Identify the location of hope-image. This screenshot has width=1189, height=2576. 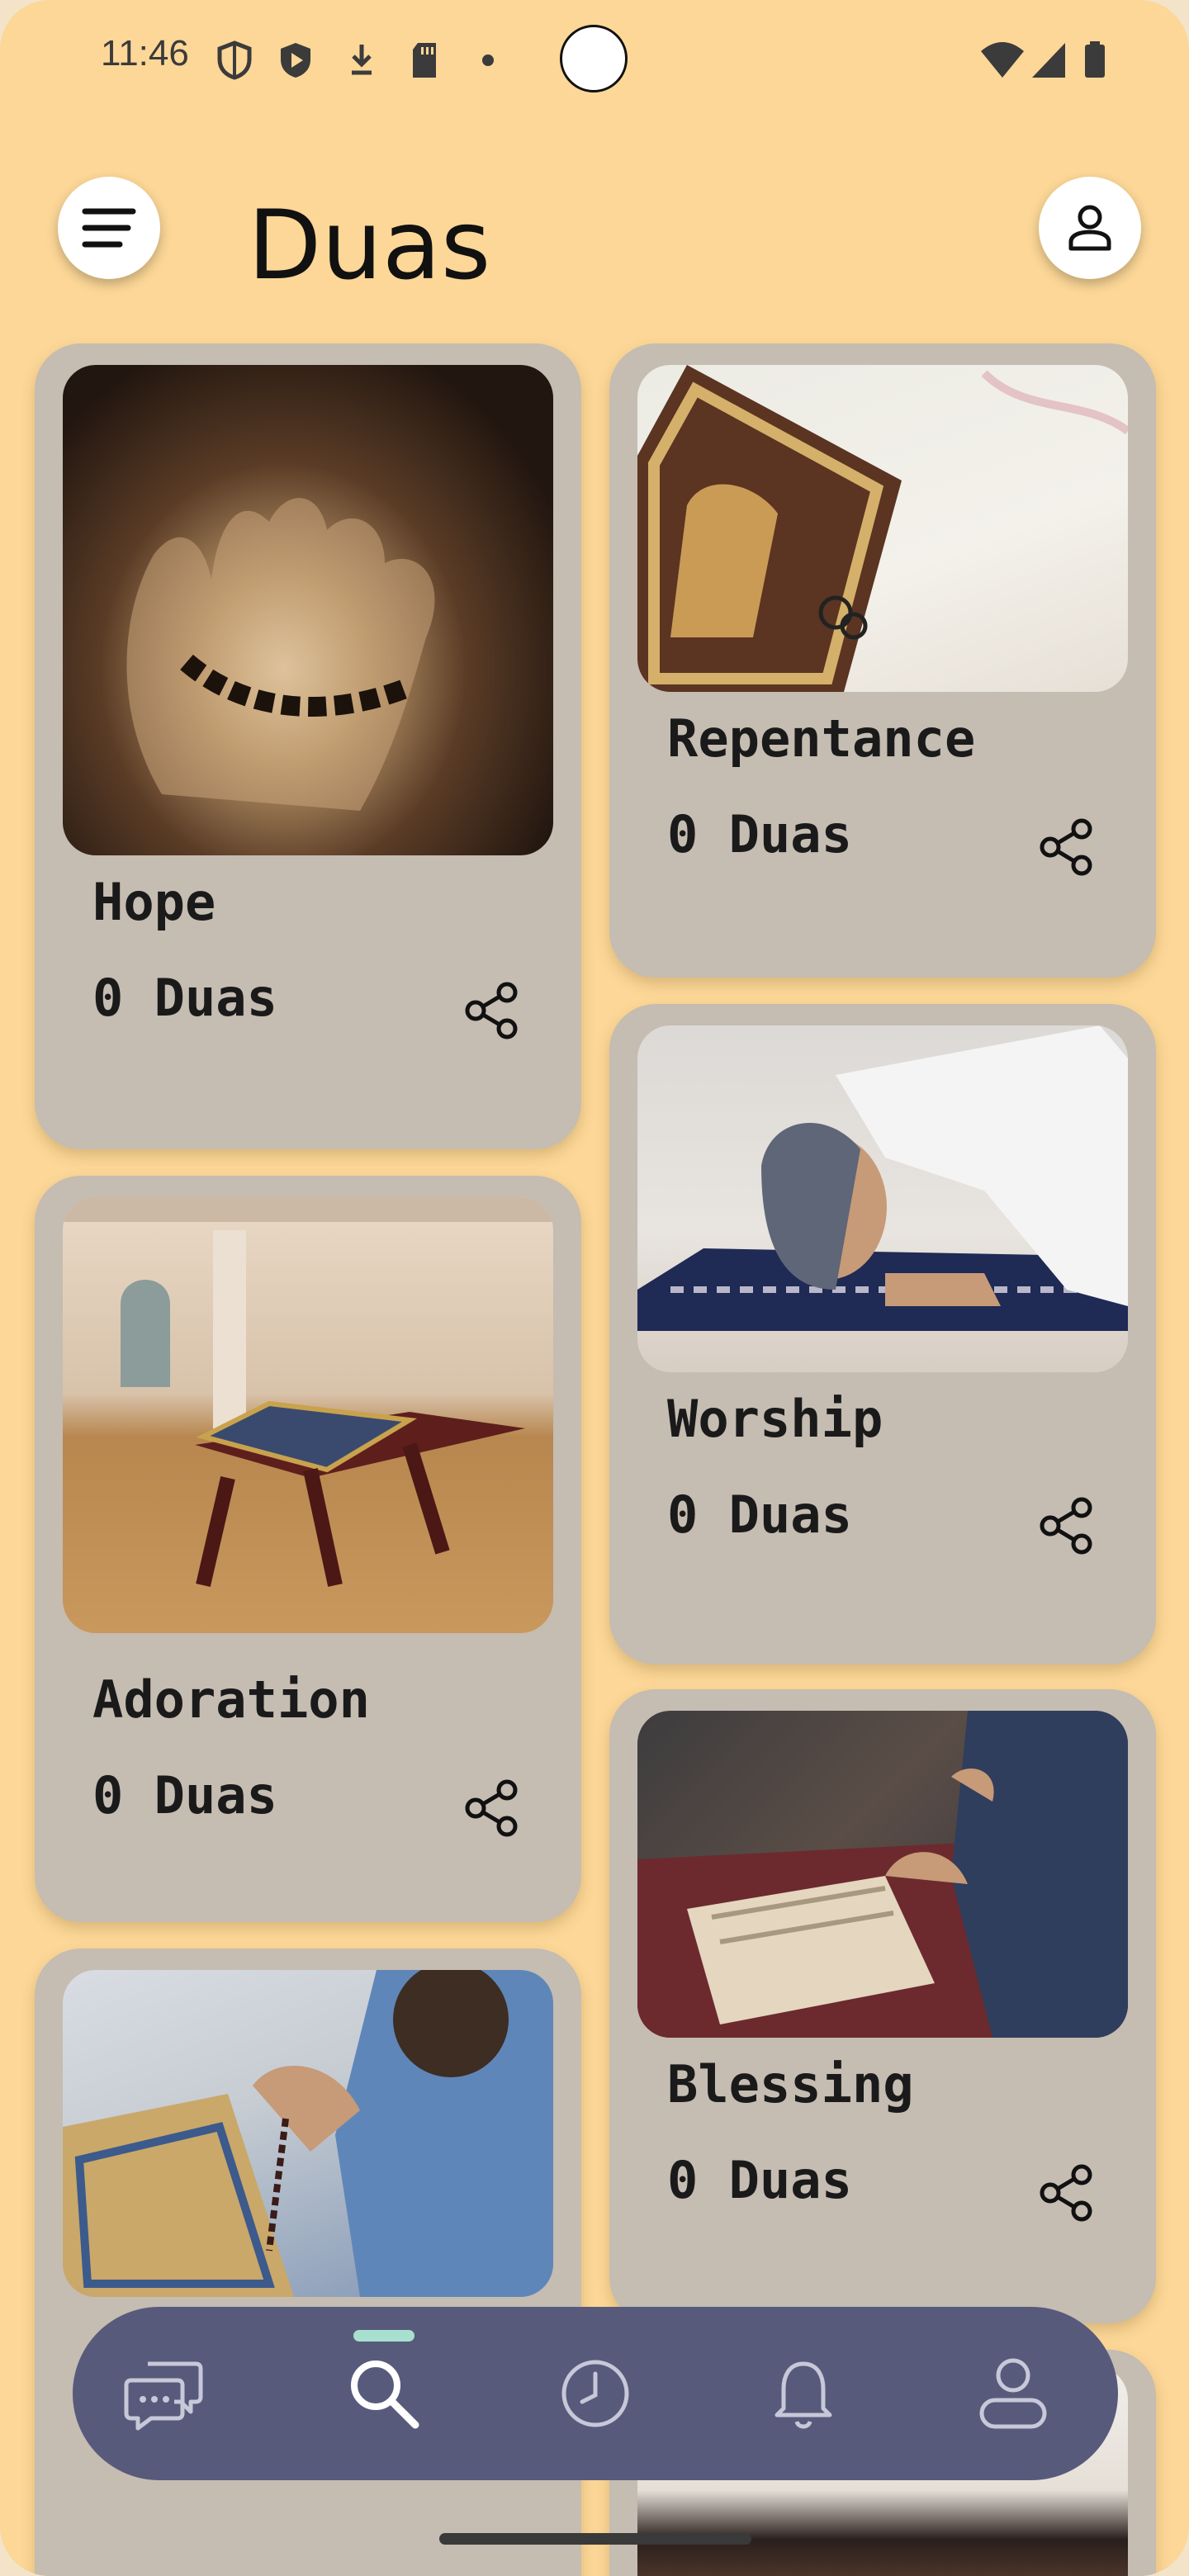
(308, 610).